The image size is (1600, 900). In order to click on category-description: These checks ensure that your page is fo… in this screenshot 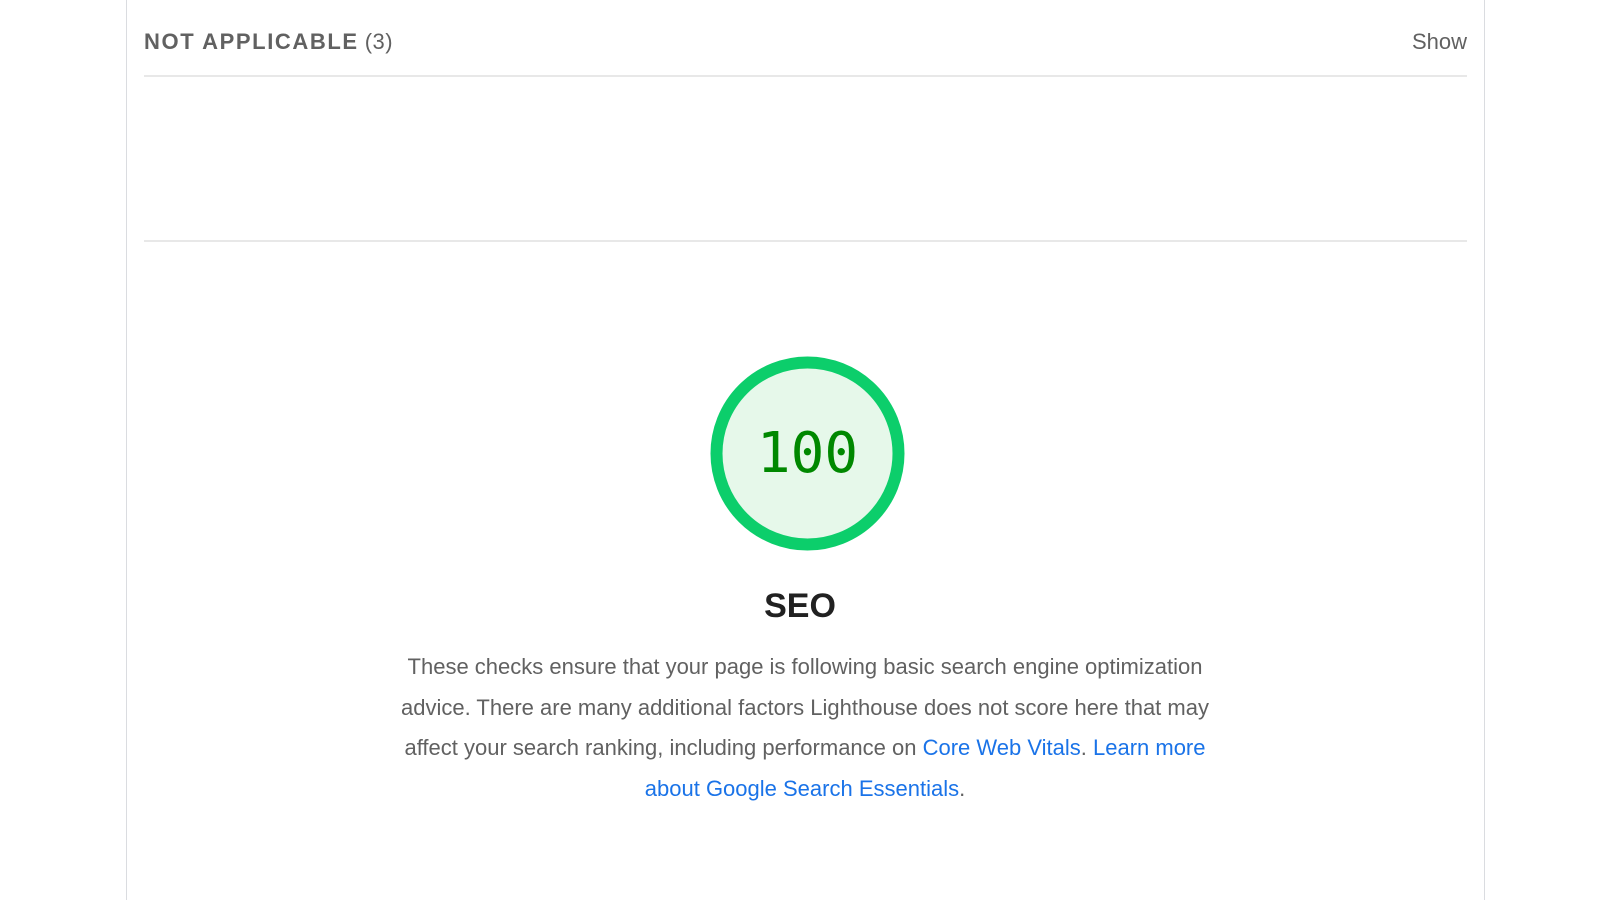, I will do `click(805, 728)`.